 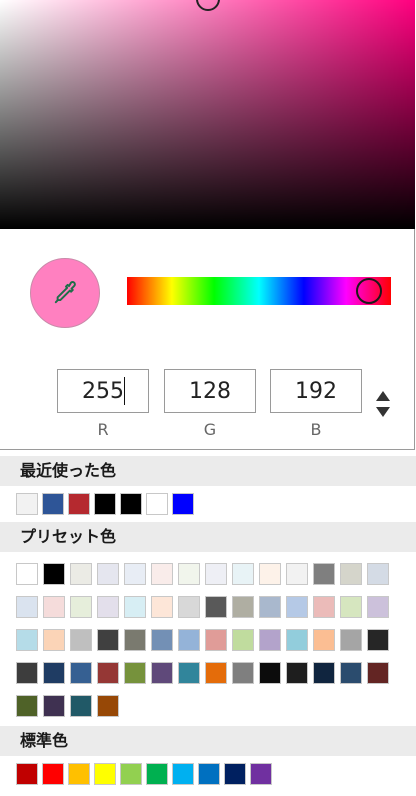 I want to click on green-input, so click(x=210, y=391).